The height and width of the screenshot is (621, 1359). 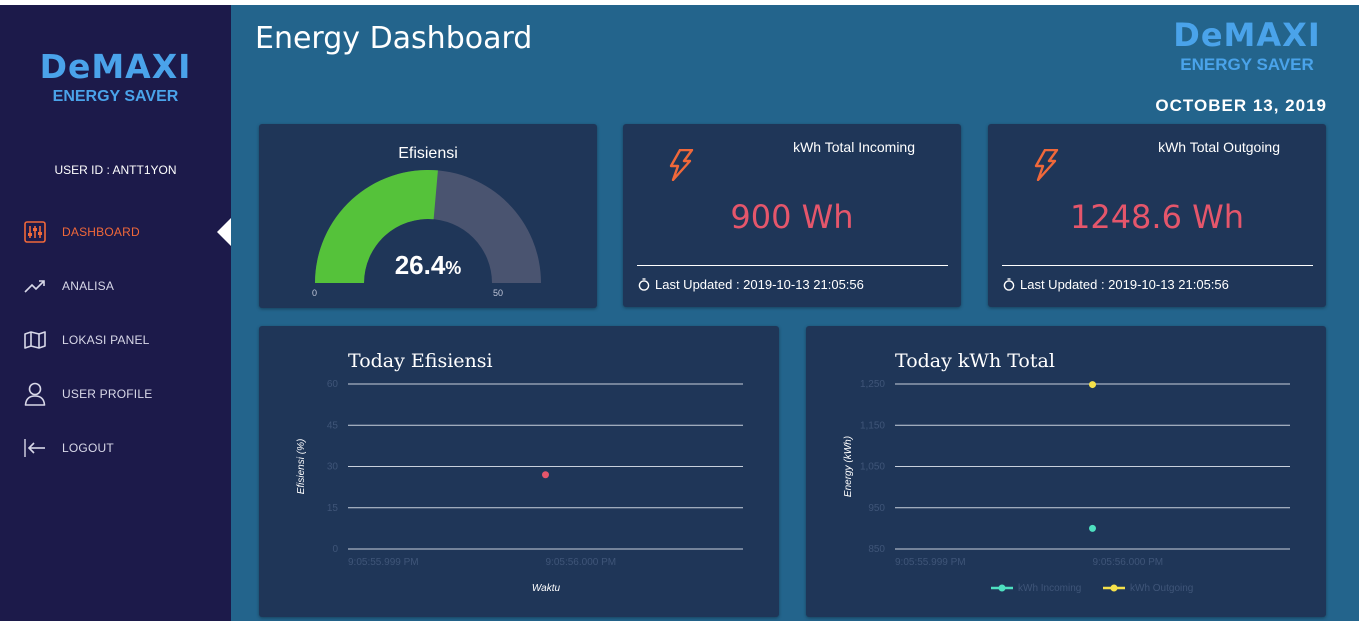 I want to click on y-tick-label: 60, so click(x=333, y=384).